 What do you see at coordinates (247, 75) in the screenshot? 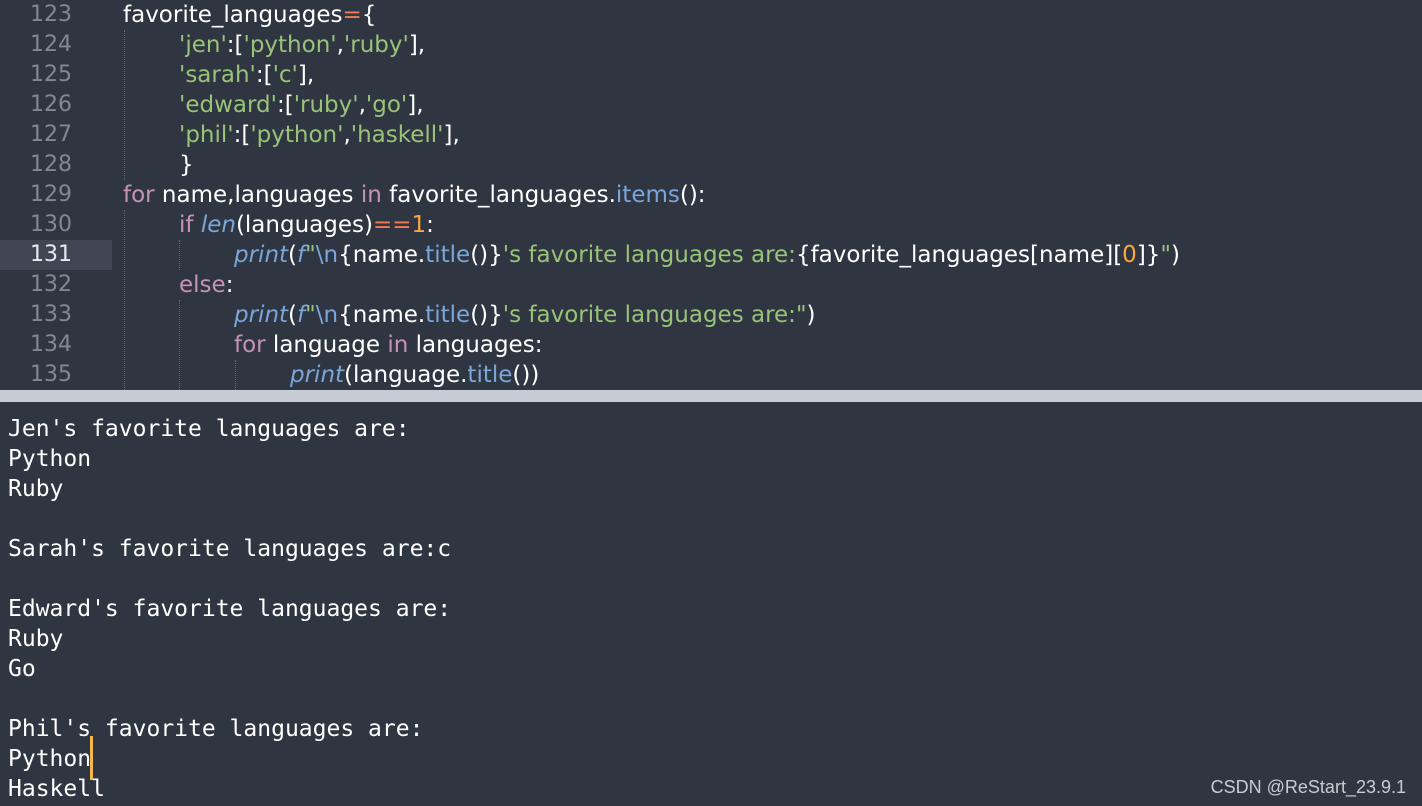
I see `code-text: 'sarah':['c'],` at bounding box center [247, 75].